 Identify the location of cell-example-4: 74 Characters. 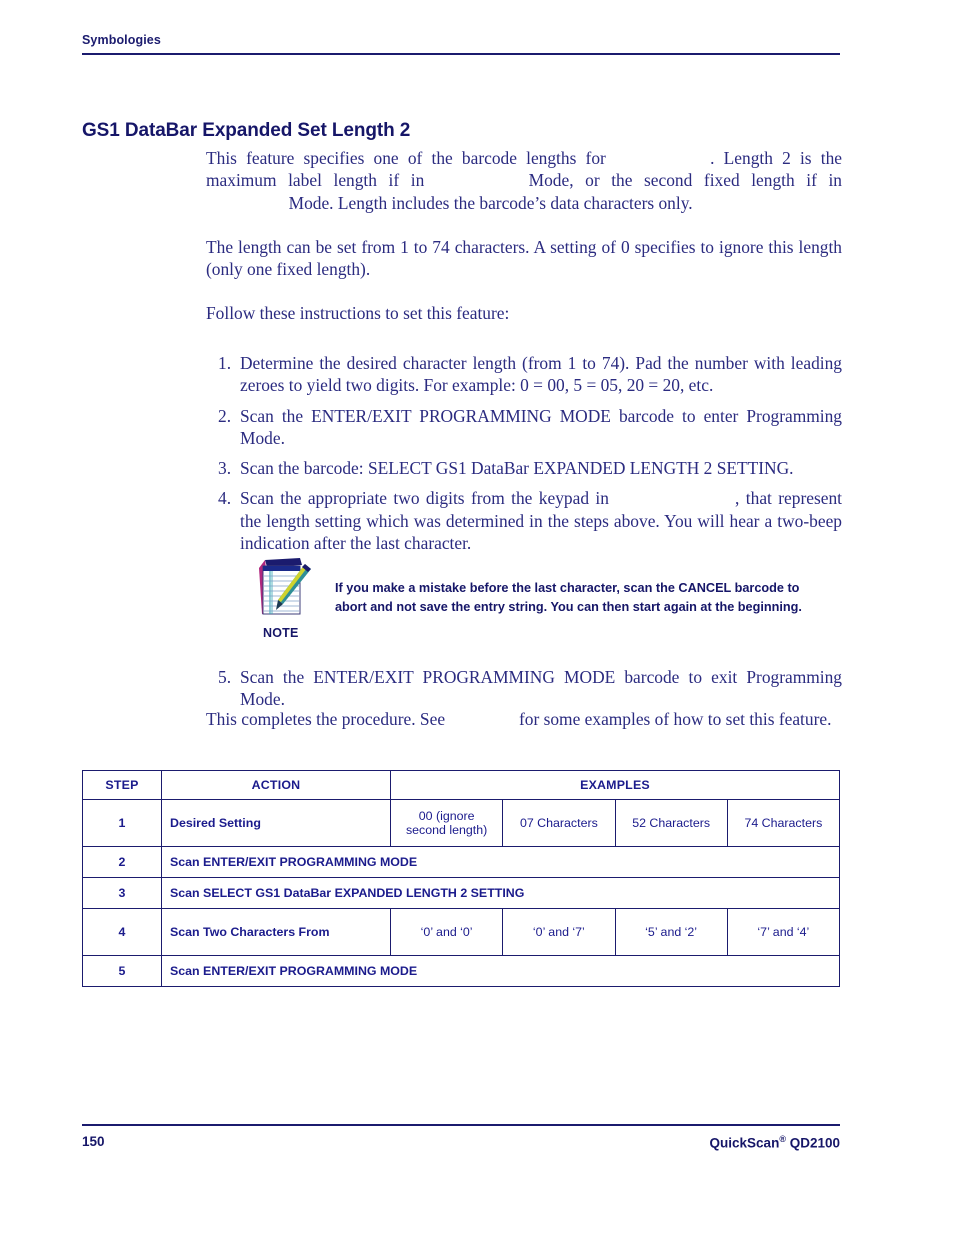
(783, 823).